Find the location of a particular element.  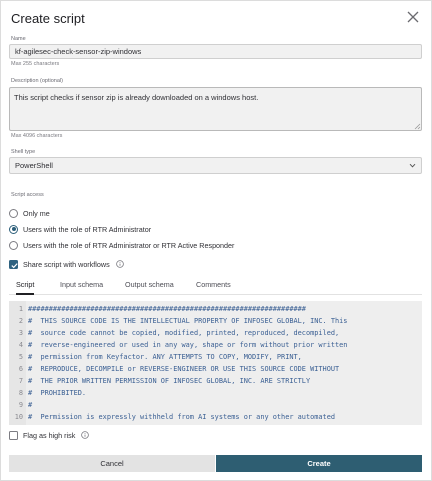

chevron-down-icon is located at coordinates (412, 165).